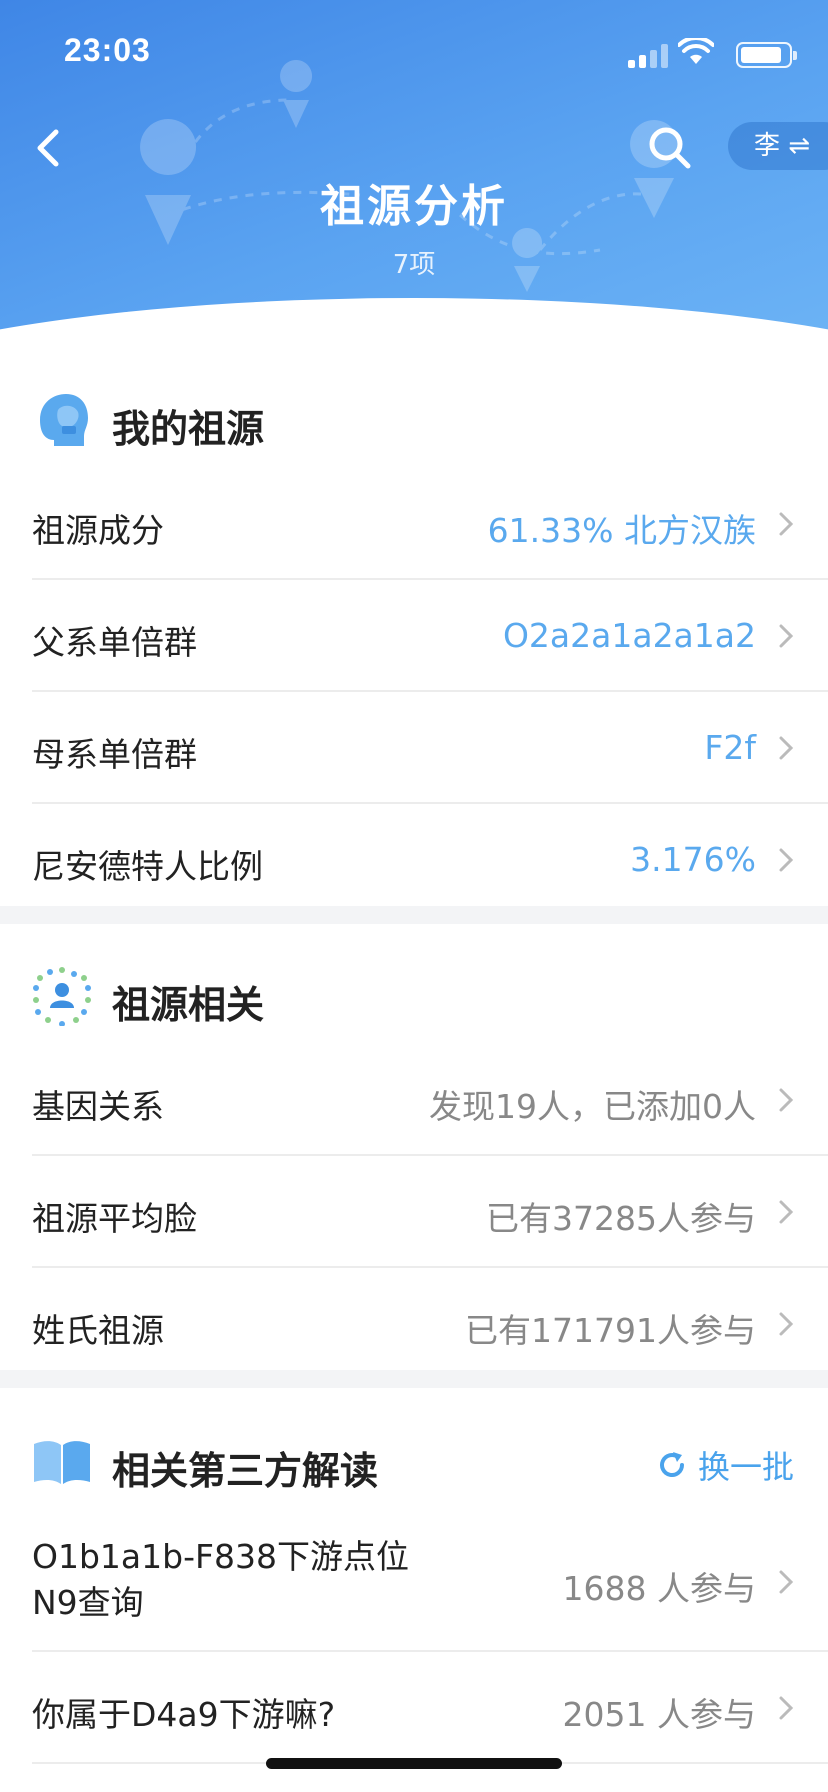 The image size is (828, 1792). What do you see at coordinates (220, 1556) in the screenshot?
I see `row-label-line1: O1b1a1b-F838下游点位` at bounding box center [220, 1556].